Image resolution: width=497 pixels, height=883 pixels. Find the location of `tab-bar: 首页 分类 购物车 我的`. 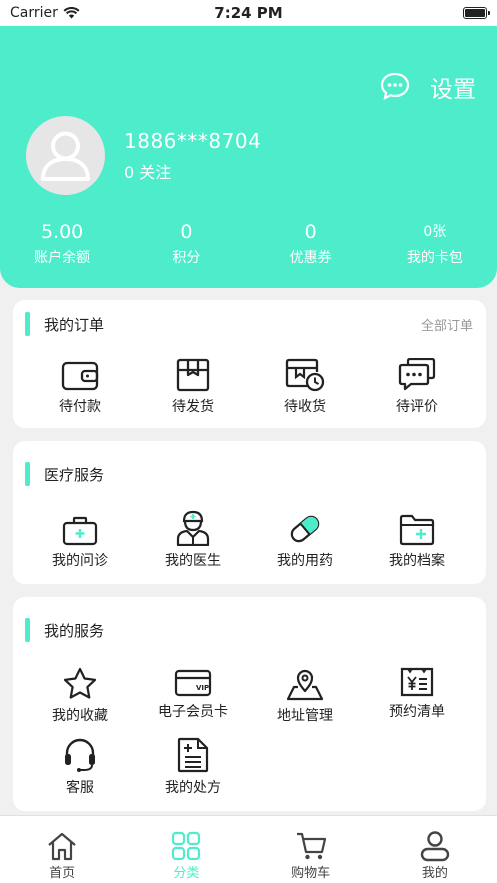

tab-bar: 首页 分类 购物车 我的 is located at coordinates (248, 849).